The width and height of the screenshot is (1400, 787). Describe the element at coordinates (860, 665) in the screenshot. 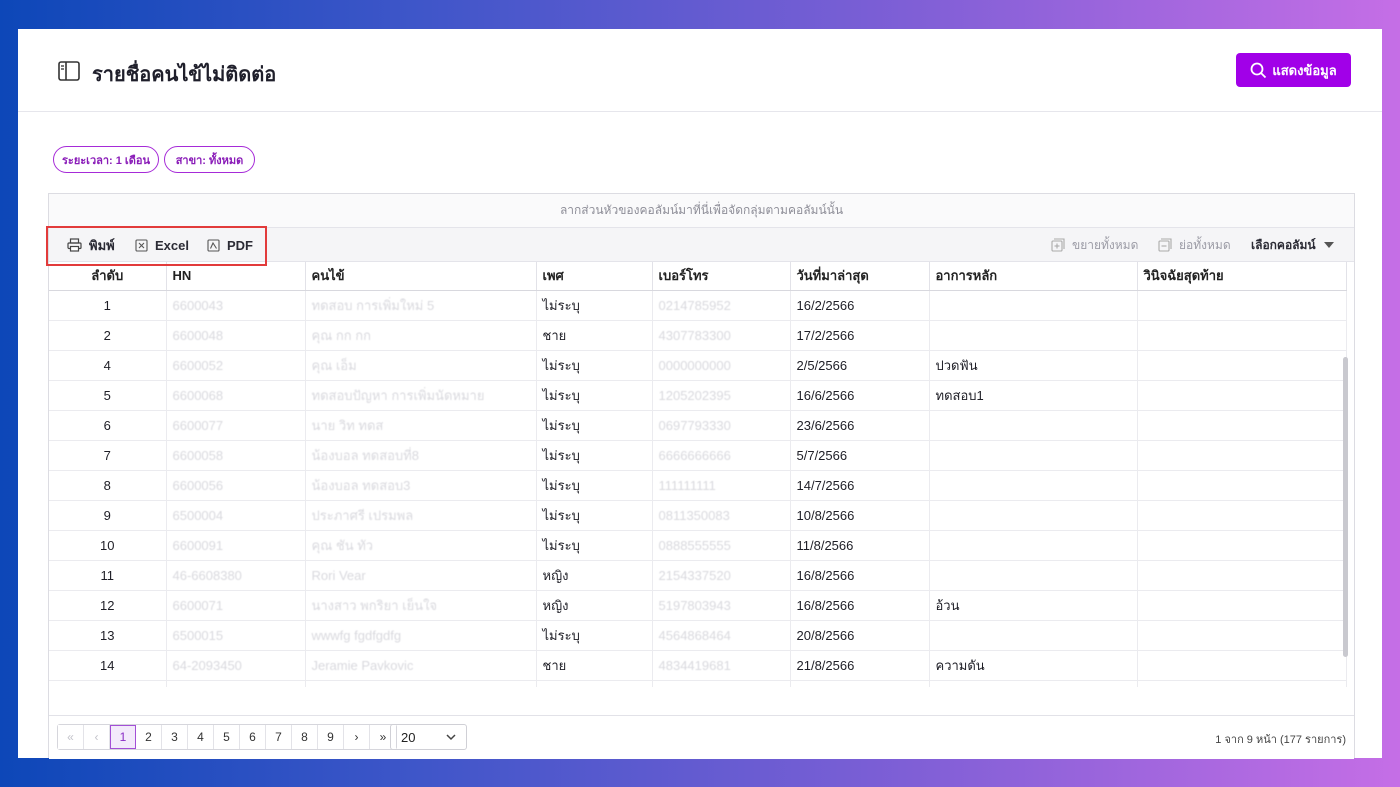

I see `table-cell: 21/8/2566` at that location.